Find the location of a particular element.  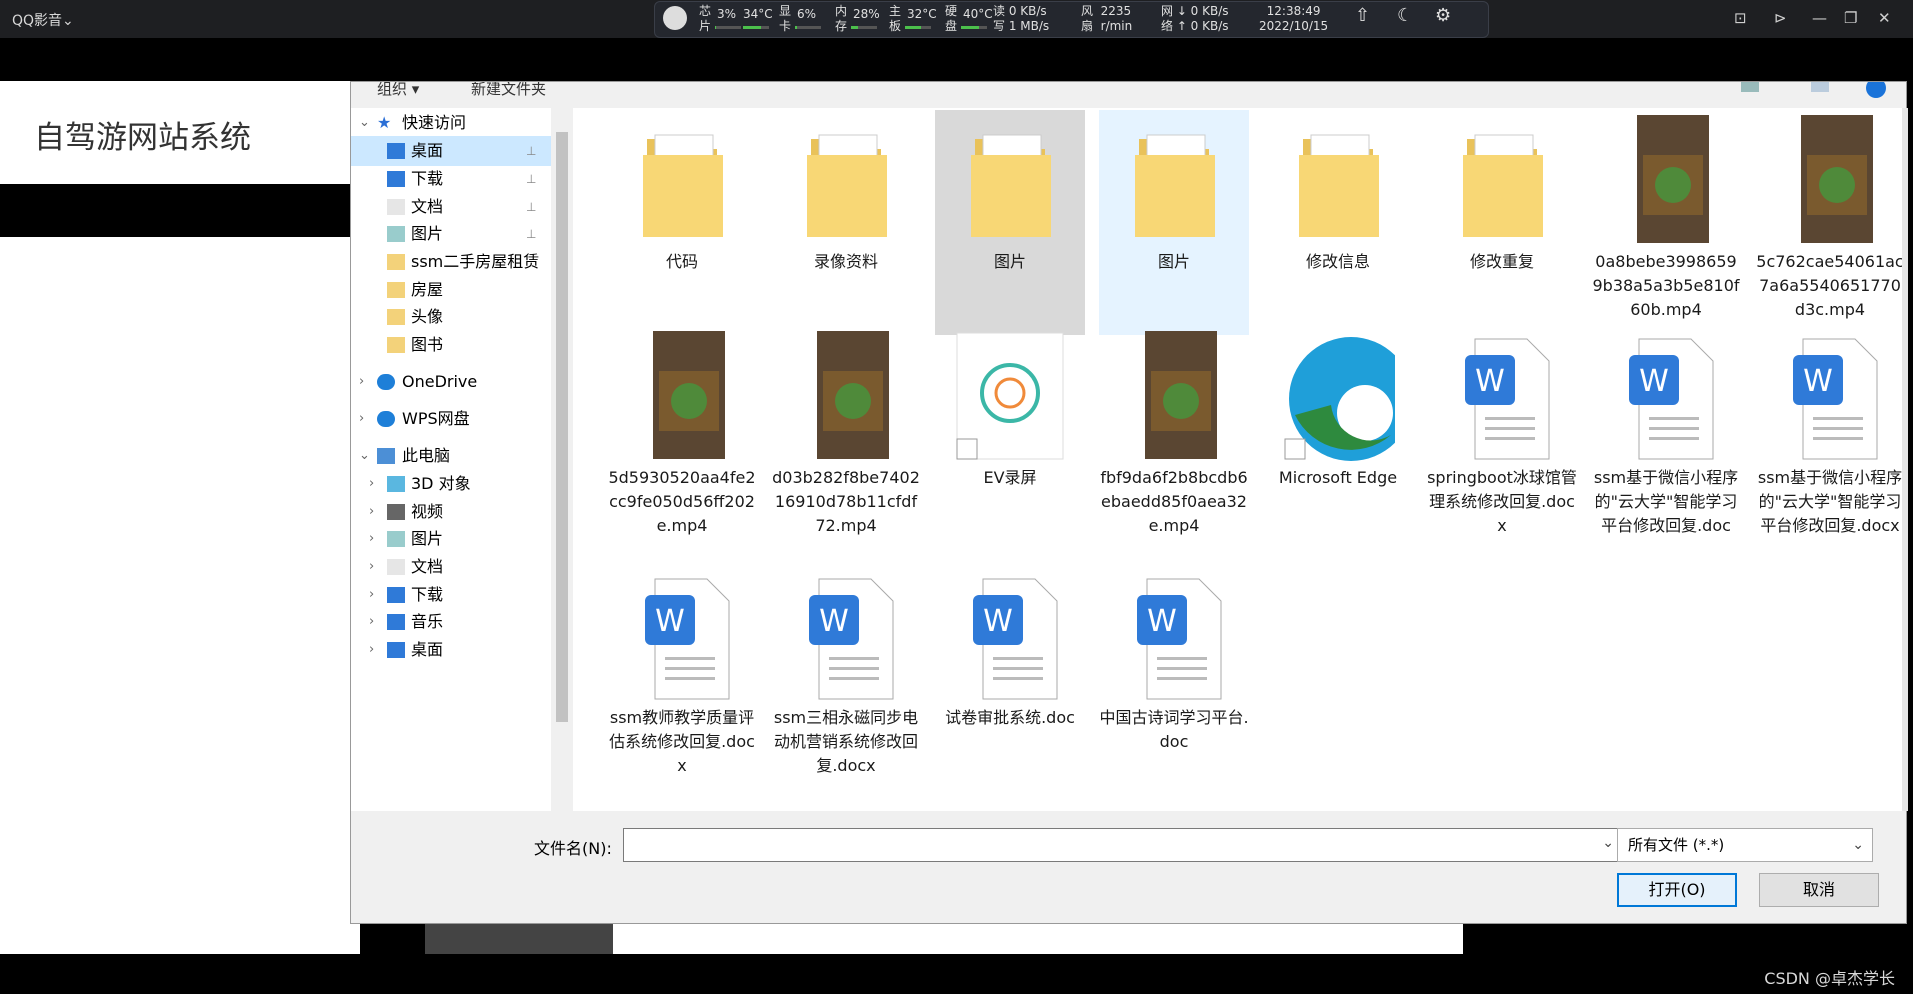

computer-icon is located at coordinates (386, 456).